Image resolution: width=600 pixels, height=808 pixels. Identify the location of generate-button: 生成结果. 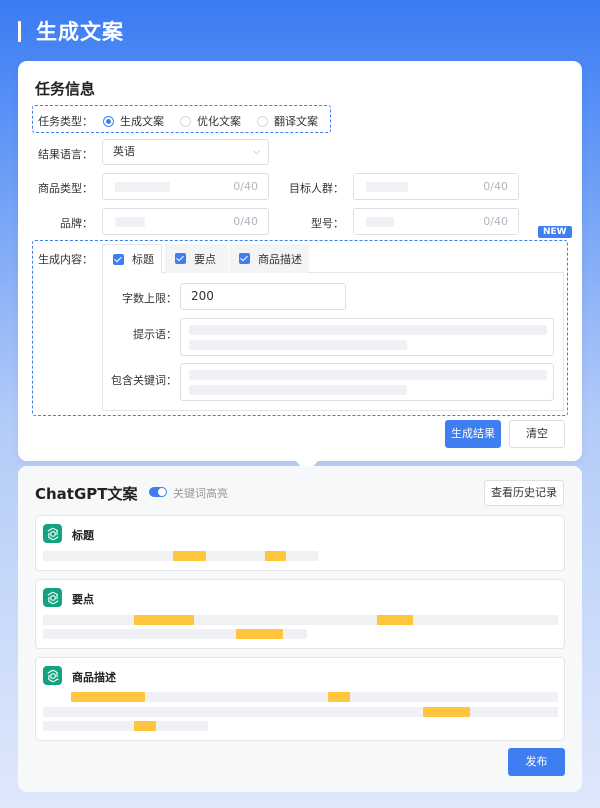
(473, 434).